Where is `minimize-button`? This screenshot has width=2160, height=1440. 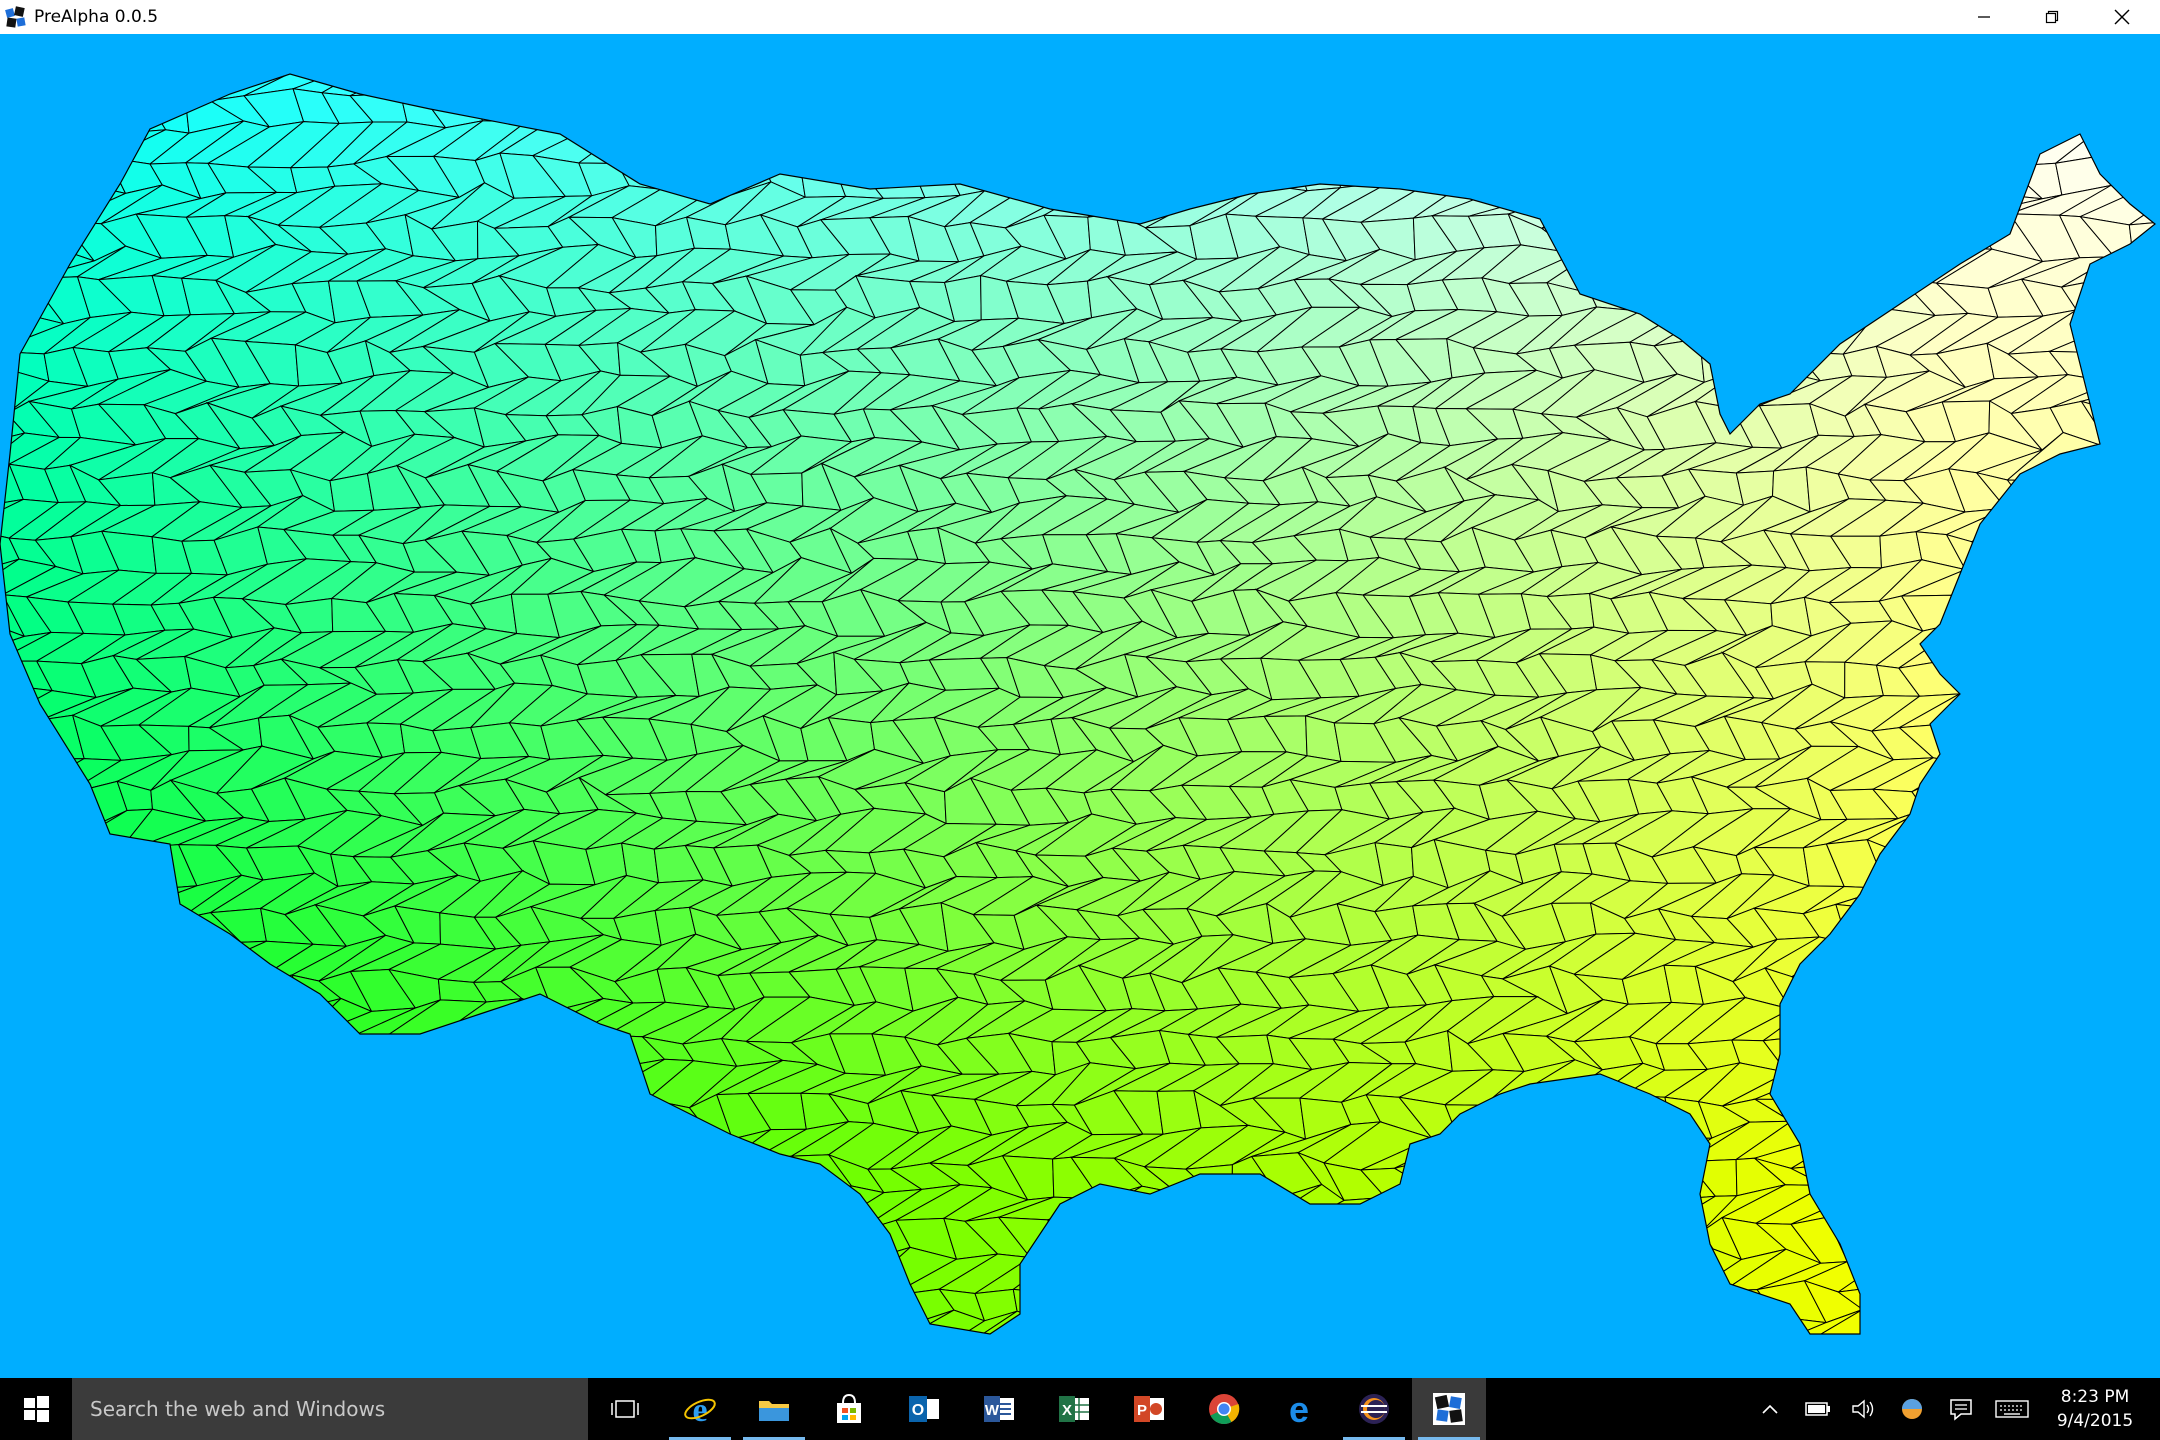
minimize-button is located at coordinates (1984, 17).